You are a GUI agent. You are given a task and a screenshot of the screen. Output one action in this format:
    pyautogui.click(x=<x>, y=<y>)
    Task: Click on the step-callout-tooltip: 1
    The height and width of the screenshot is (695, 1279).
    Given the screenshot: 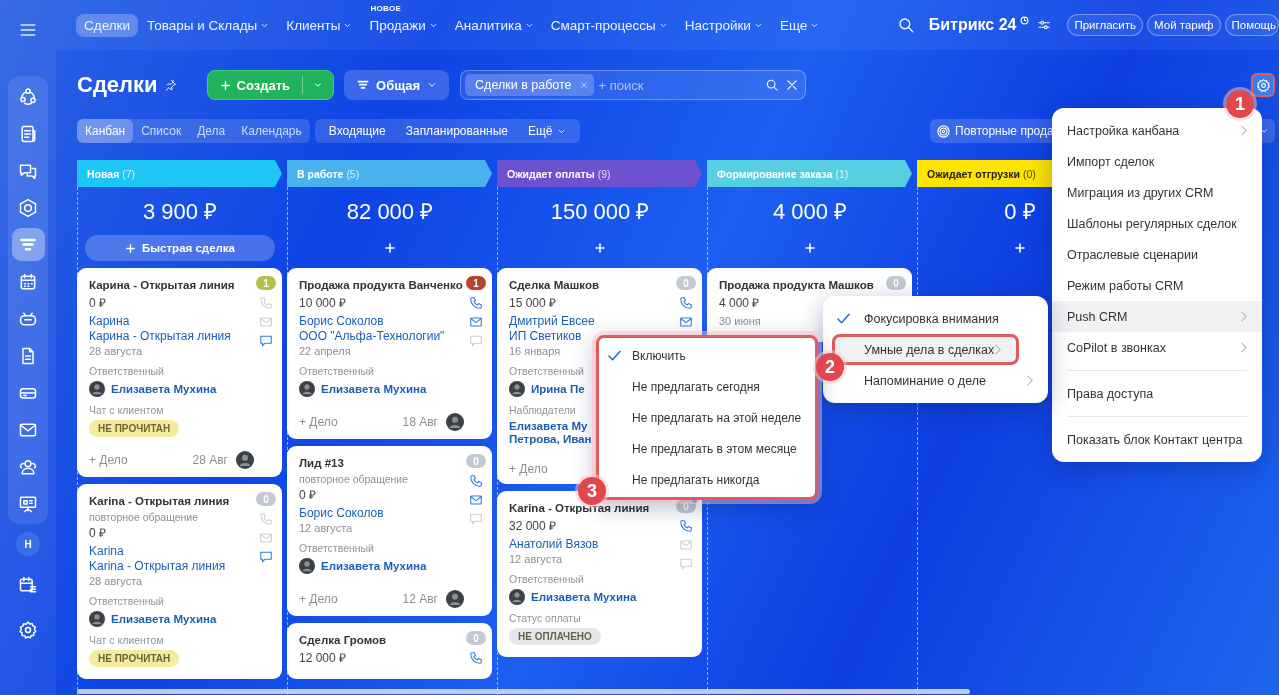 What is the action you would take?
    pyautogui.click(x=1240, y=104)
    